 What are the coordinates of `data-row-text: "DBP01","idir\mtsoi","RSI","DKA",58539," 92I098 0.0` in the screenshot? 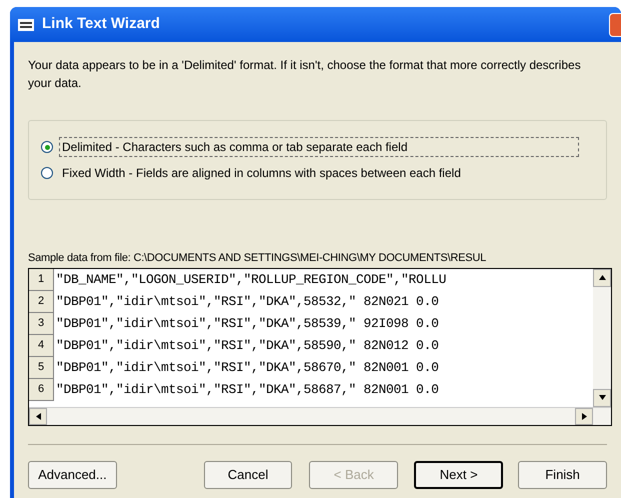 It's located at (247, 323).